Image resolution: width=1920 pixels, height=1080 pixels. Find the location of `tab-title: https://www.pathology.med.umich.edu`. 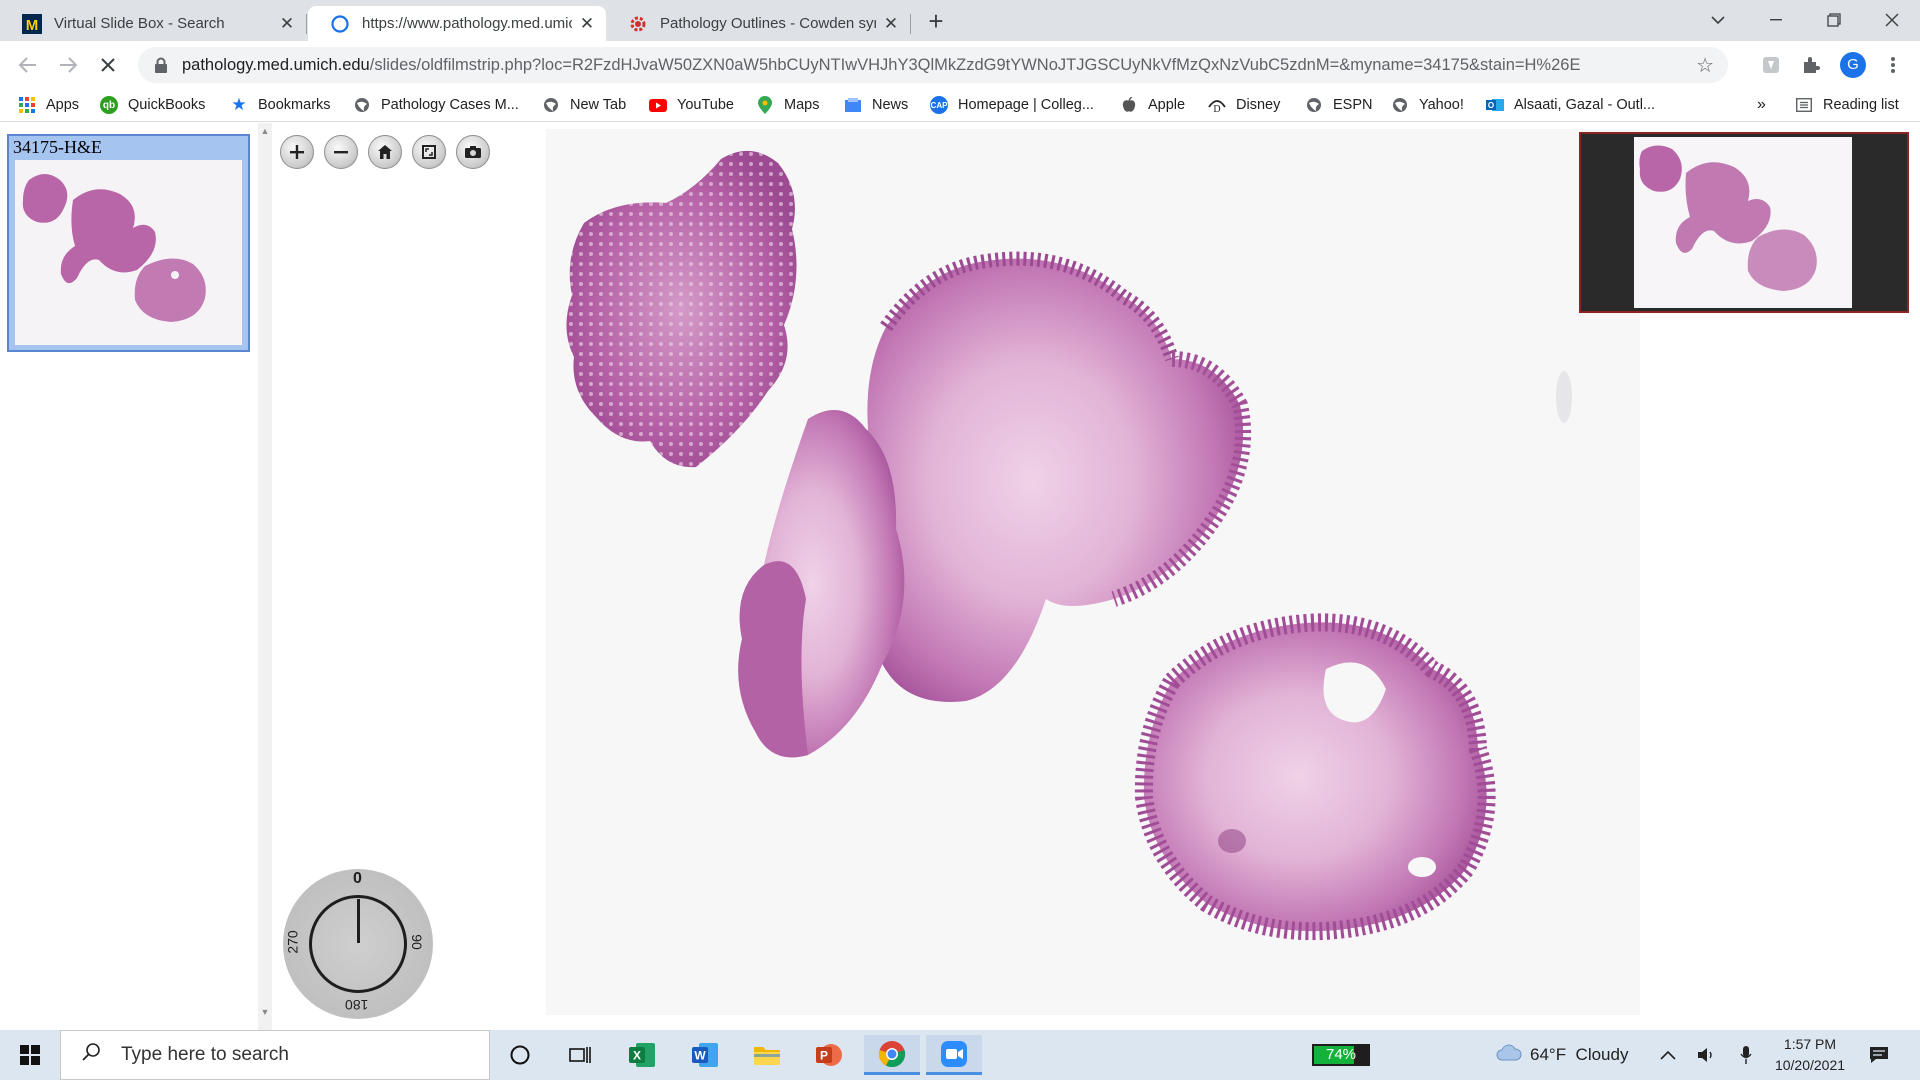

tab-title: https://www.pathology.med.umich.edu is located at coordinates (467, 23).